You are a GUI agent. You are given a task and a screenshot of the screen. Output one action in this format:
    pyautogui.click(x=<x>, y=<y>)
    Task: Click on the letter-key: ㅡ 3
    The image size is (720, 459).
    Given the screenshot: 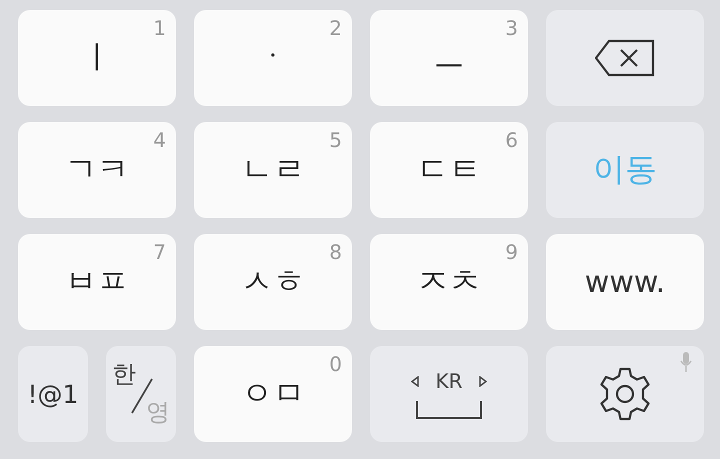 What is the action you would take?
    pyautogui.click(x=449, y=58)
    